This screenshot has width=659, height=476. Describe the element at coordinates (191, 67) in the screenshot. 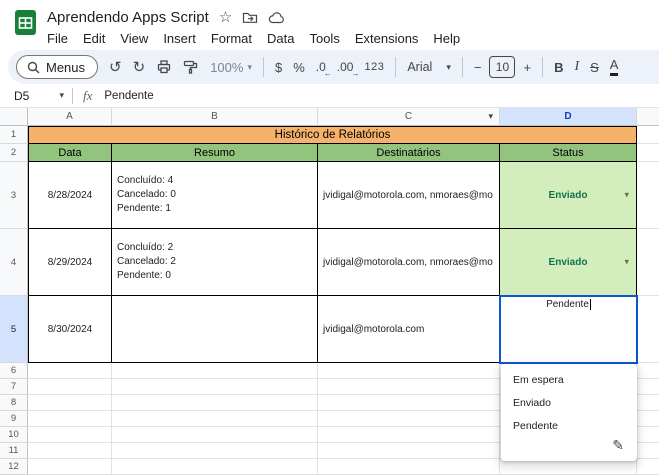

I see `paint-format-icon` at that location.